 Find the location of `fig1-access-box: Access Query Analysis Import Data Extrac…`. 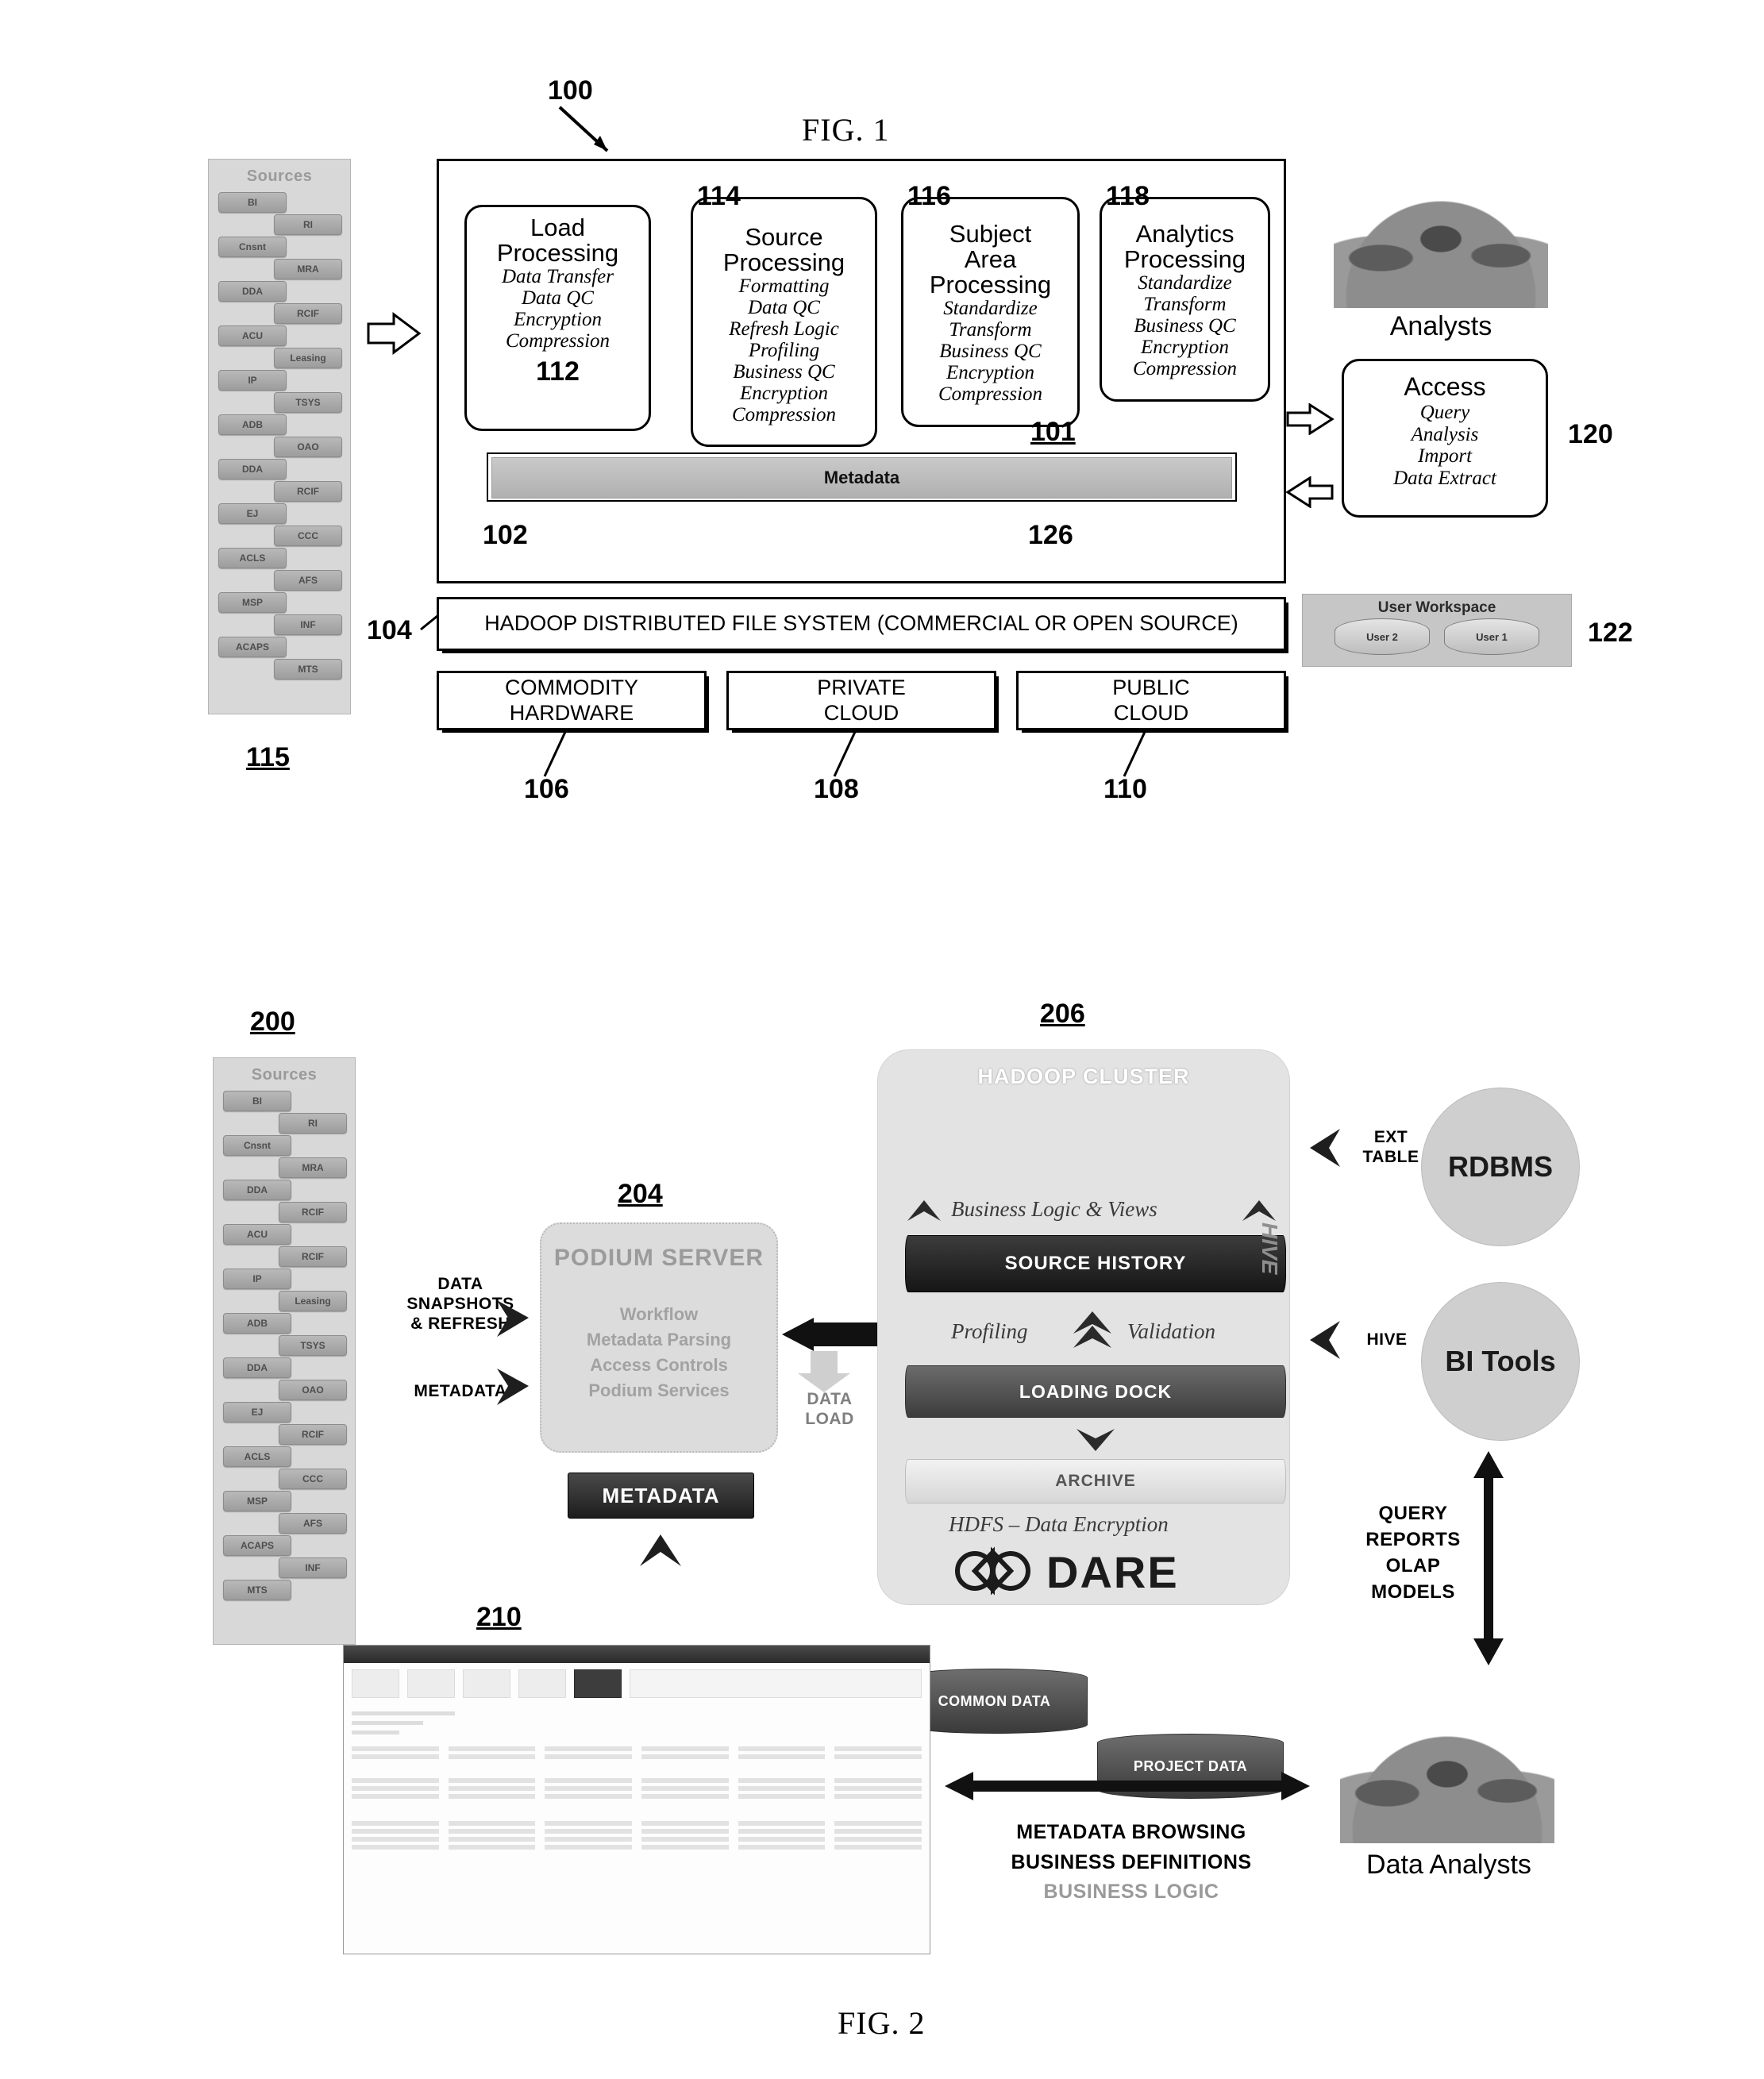

fig1-access-box: Access Query Analysis Import Data Extrac… is located at coordinates (1445, 438).